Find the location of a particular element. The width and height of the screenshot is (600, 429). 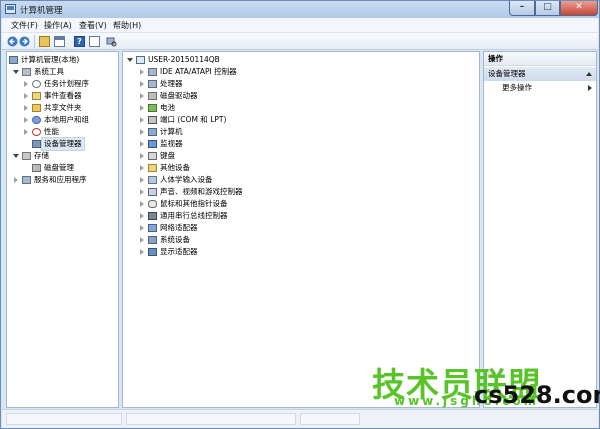

submenu-arrow-icon is located at coordinates (590, 88).